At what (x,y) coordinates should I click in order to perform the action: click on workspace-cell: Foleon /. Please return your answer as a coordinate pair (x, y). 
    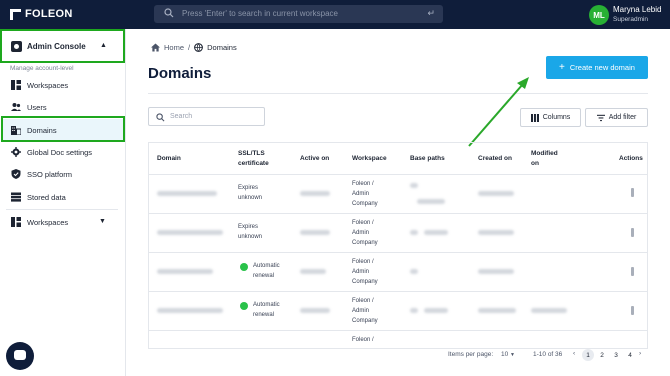
    Looking at the image, I should click on (363, 340).